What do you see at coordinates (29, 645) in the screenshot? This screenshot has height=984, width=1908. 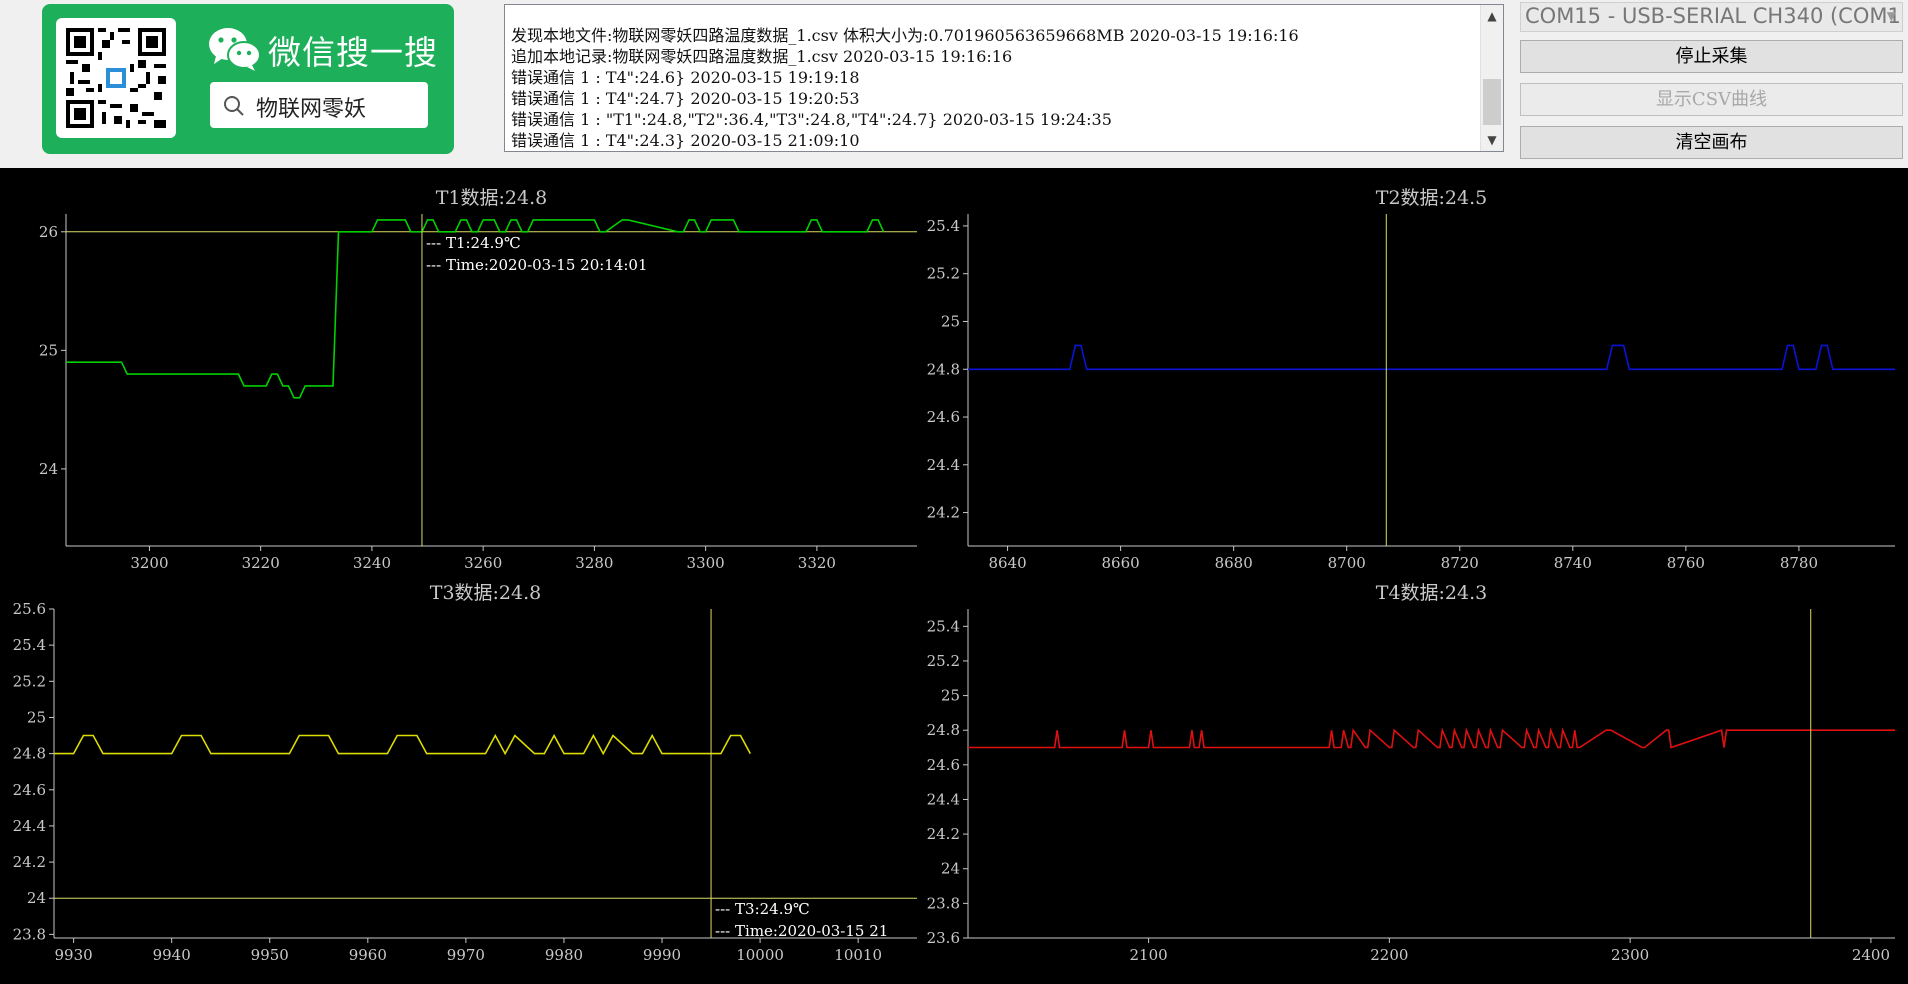 I see `t3-y-tick-label: 25.4` at bounding box center [29, 645].